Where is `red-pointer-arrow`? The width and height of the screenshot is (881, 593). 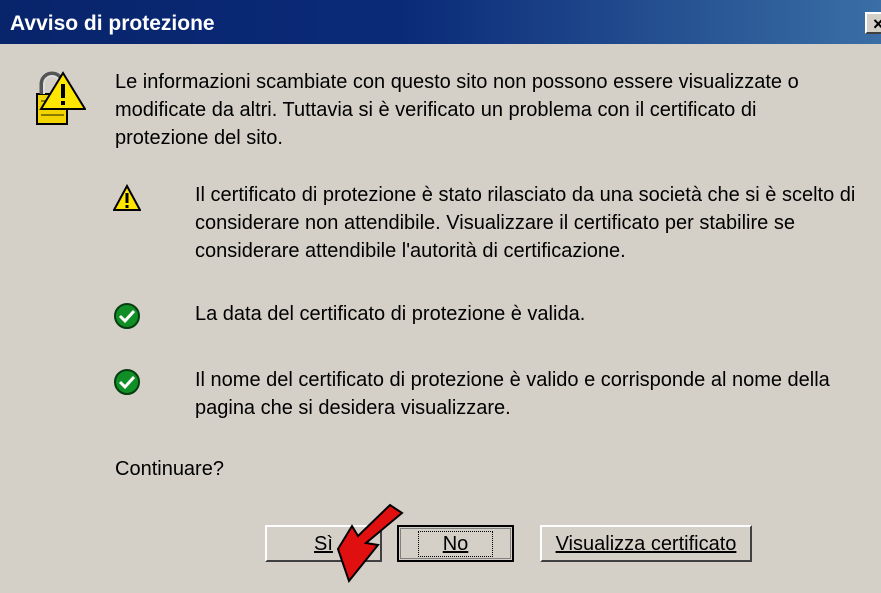
red-pointer-arrow is located at coordinates (370, 543).